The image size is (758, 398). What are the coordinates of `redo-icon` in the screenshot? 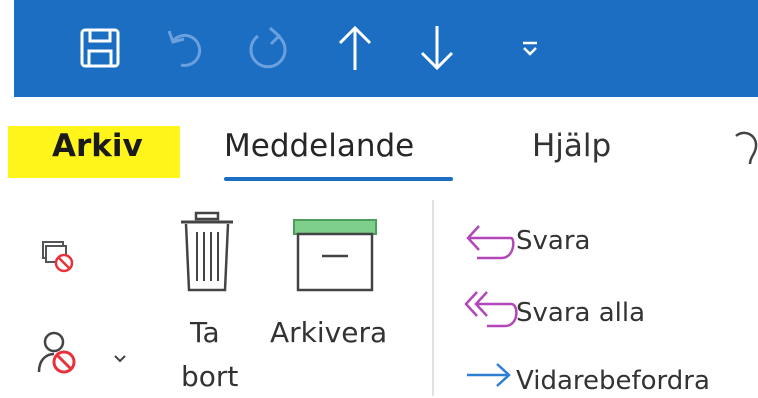 It's located at (268, 47).